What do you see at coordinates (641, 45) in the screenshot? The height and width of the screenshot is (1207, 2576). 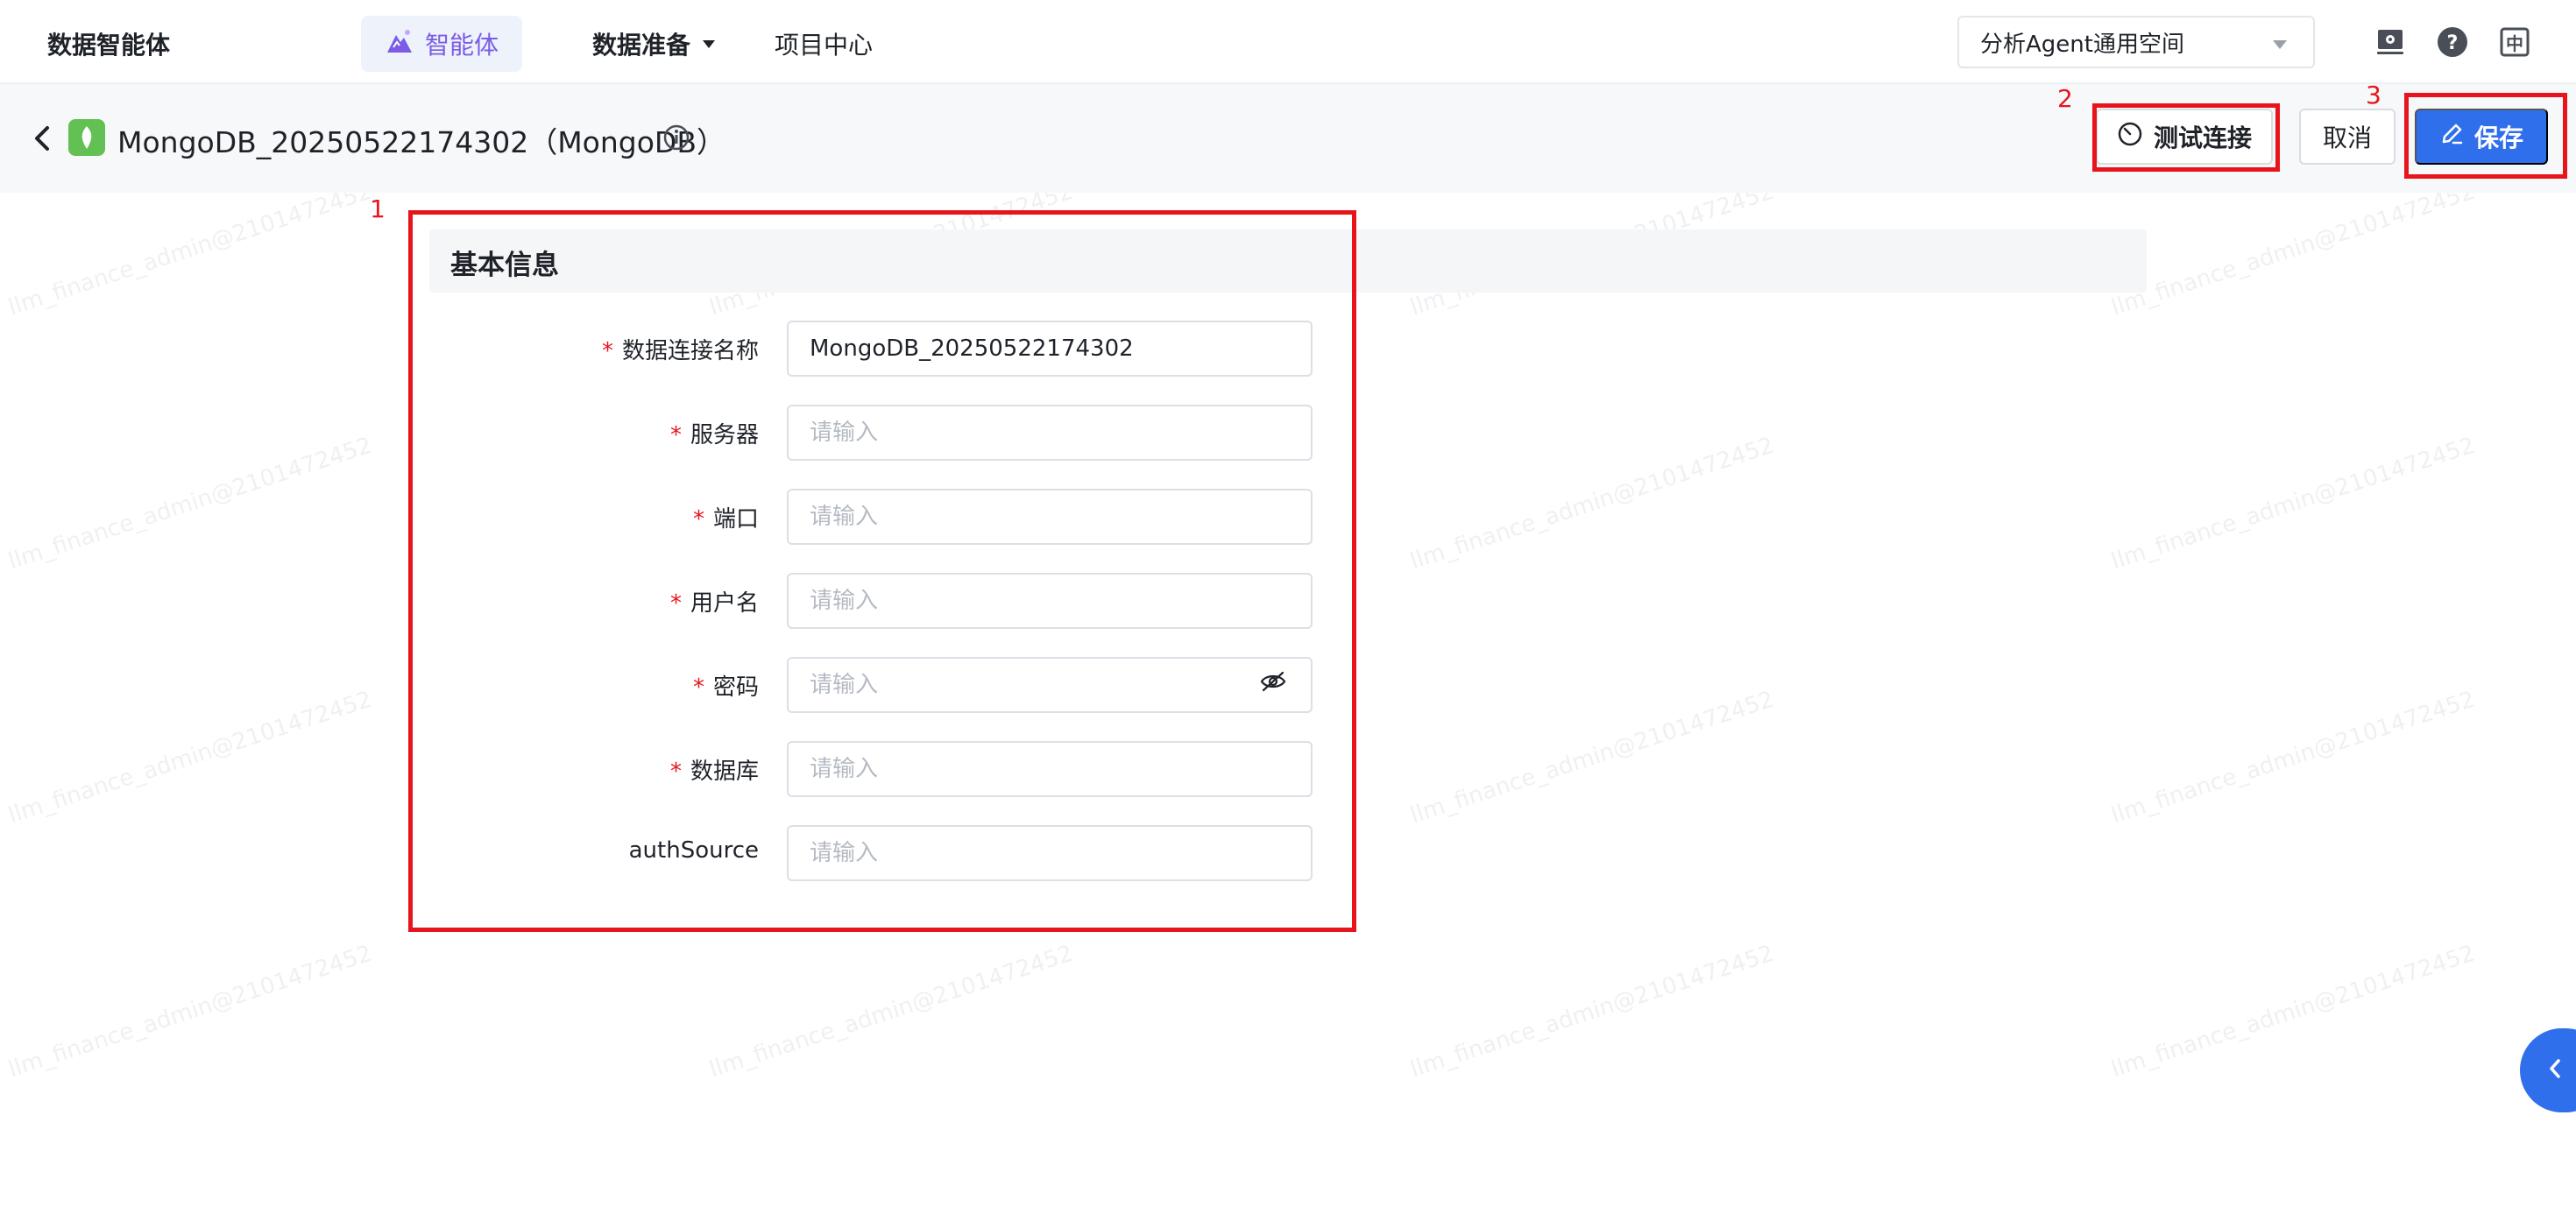 I see `nav-item-data-prep-label: 数据准备` at bounding box center [641, 45].